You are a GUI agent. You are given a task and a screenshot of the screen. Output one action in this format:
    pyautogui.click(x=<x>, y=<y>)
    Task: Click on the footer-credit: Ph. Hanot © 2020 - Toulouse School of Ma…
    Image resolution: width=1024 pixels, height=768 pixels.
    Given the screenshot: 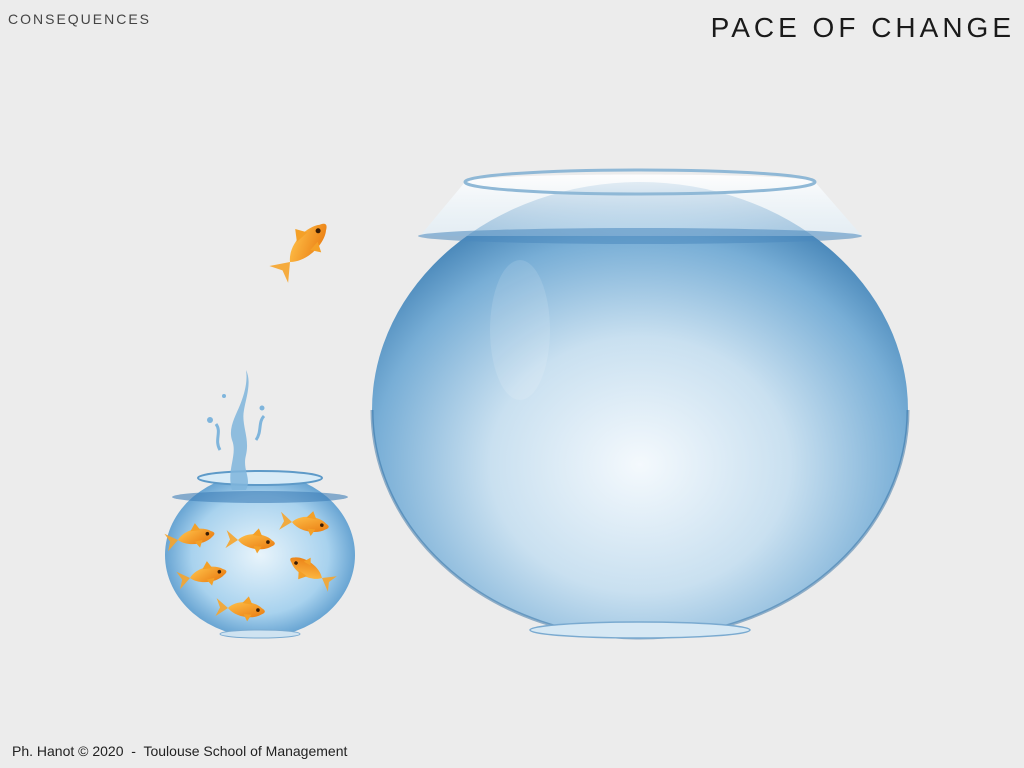 What is the action you would take?
    pyautogui.click(x=180, y=751)
    